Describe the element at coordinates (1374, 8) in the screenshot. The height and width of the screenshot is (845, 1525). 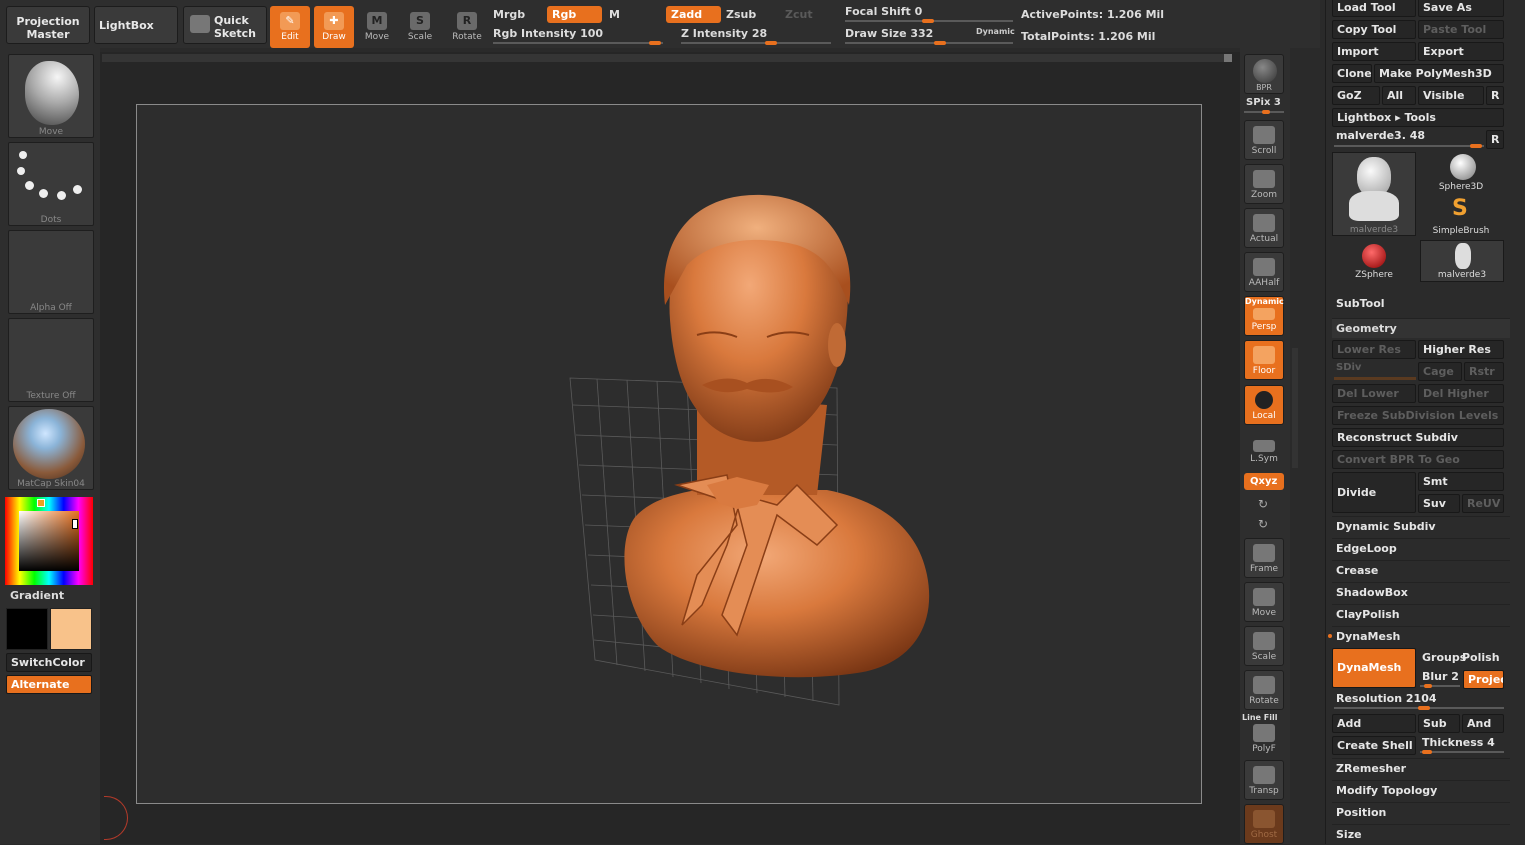
I see `load-tool-button: Load Tool` at that location.